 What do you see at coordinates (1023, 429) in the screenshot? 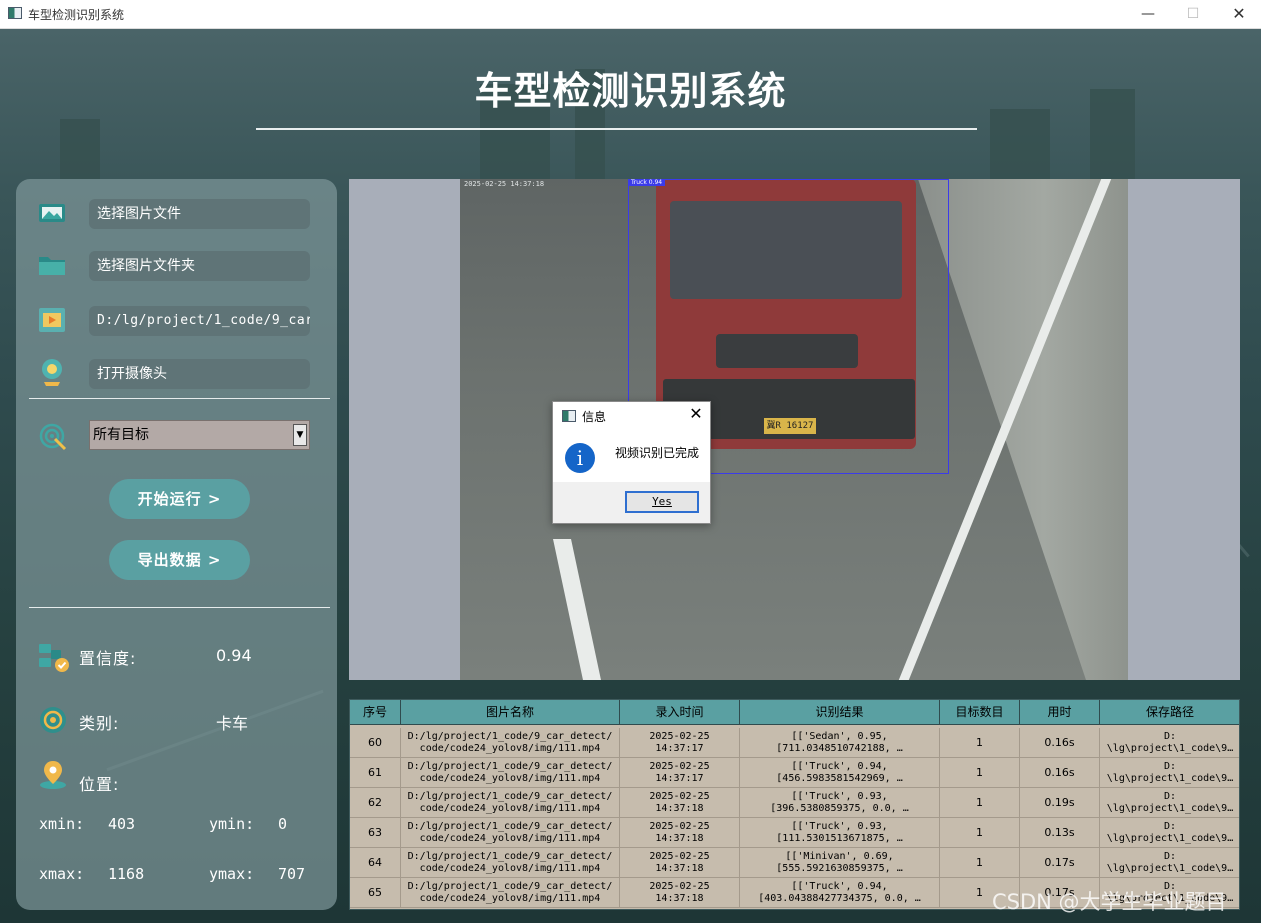
I see `highway-barrier` at bounding box center [1023, 429].